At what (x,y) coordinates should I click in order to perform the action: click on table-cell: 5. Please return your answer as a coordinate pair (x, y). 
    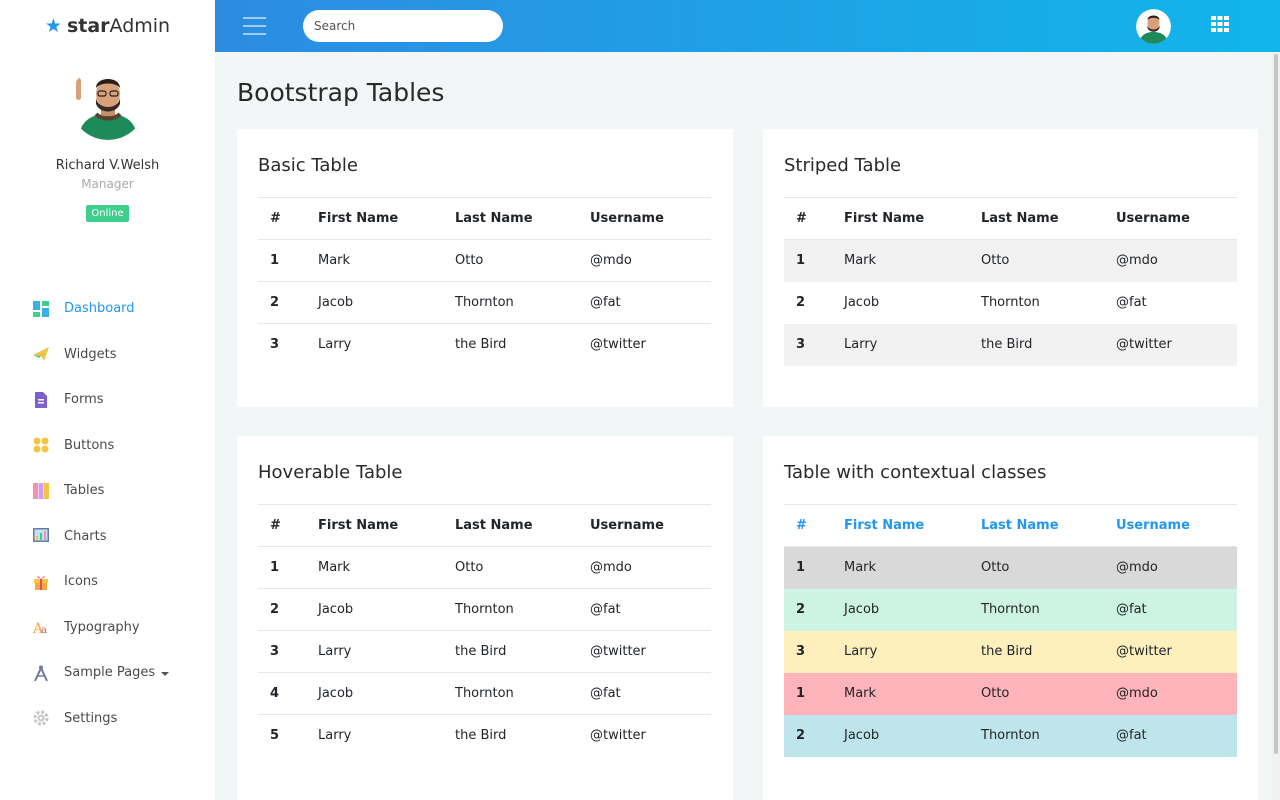
    Looking at the image, I should click on (275, 736).